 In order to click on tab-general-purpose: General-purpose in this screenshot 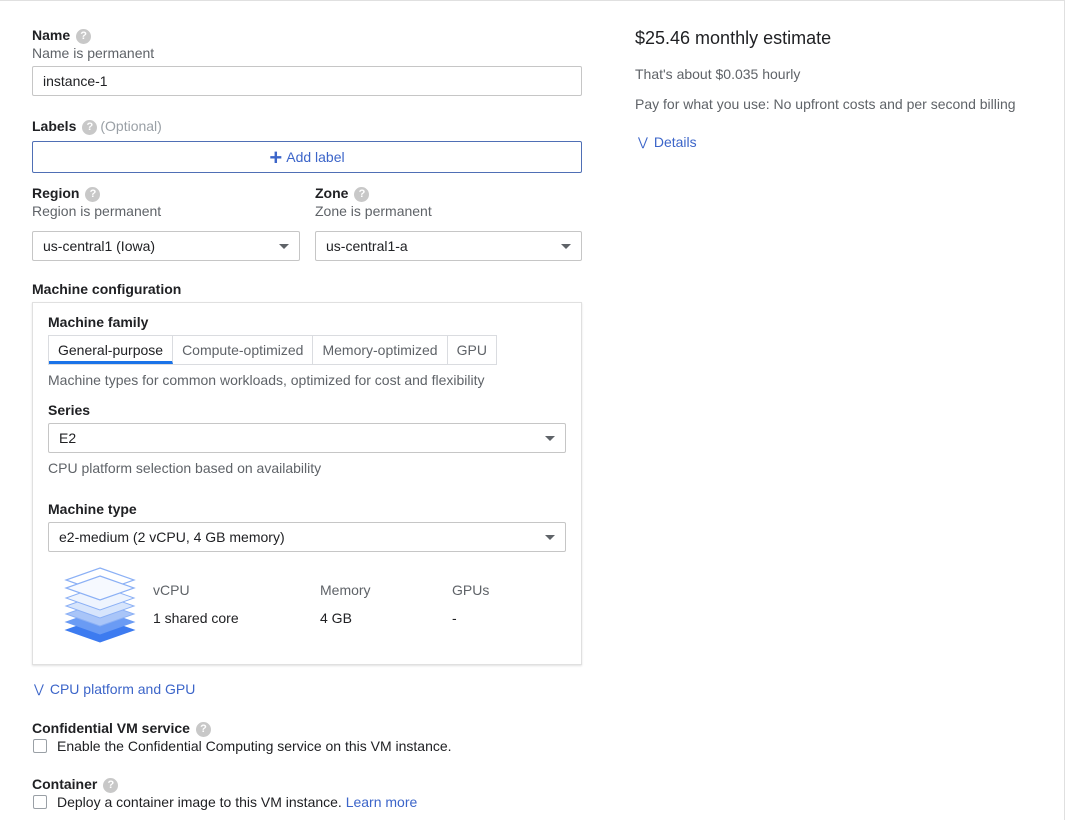, I will do `click(111, 350)`.